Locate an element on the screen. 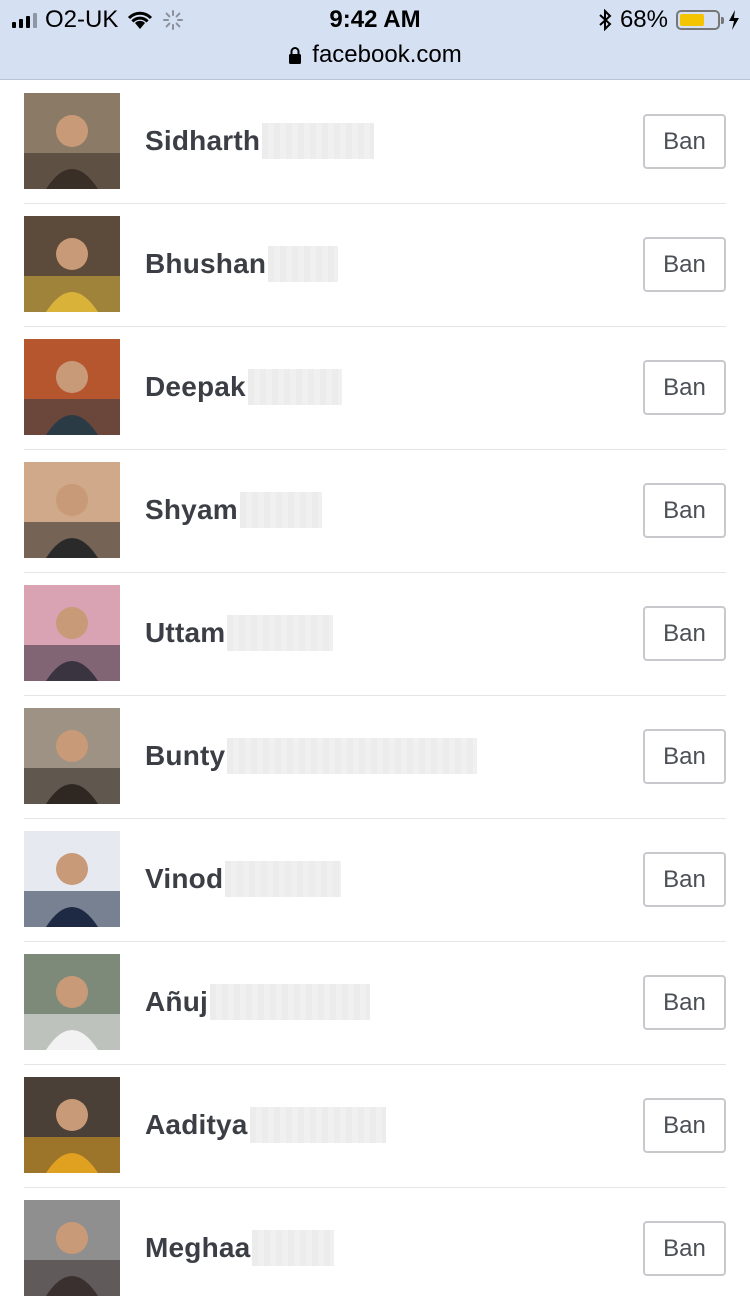  member-row: Bunty Ban is located at coordinates (375, 757).